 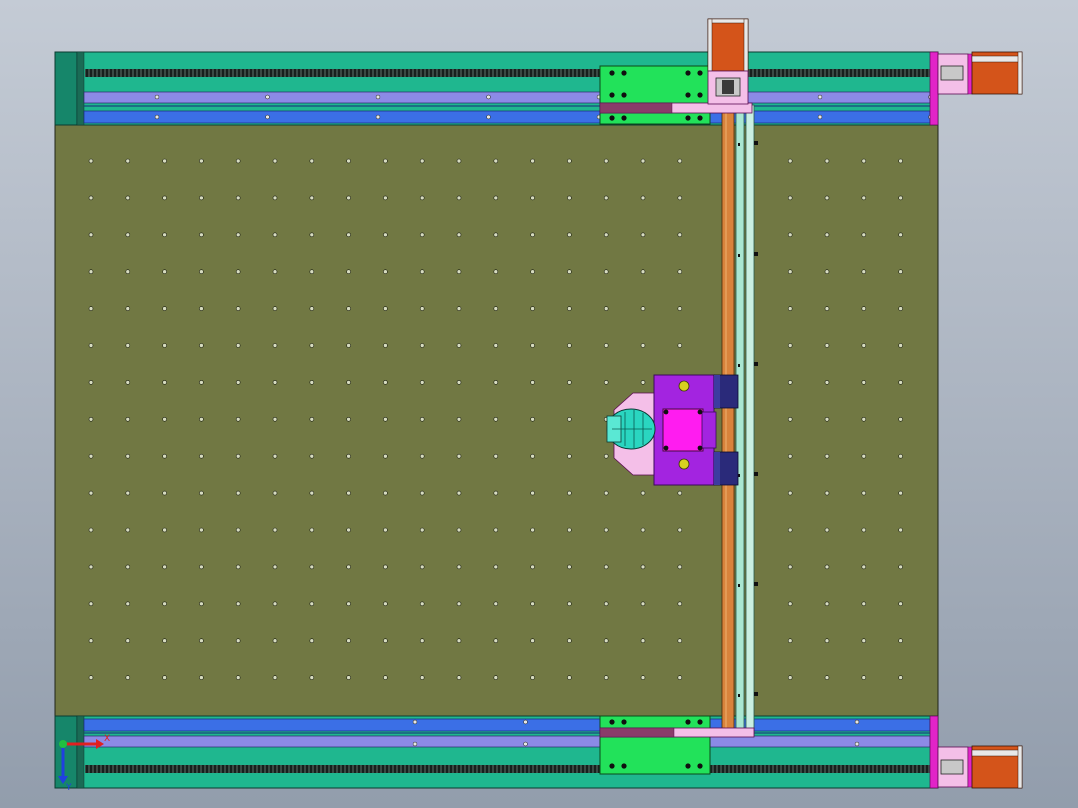 What do you see at coordinates (728, 87) in the screenshot?
I see `y-motor-coupler-core` at bounding box center [728, 87].